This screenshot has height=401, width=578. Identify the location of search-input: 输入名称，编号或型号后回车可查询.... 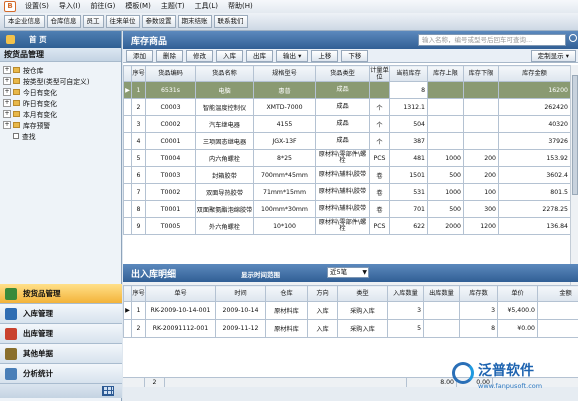
(492, 40).